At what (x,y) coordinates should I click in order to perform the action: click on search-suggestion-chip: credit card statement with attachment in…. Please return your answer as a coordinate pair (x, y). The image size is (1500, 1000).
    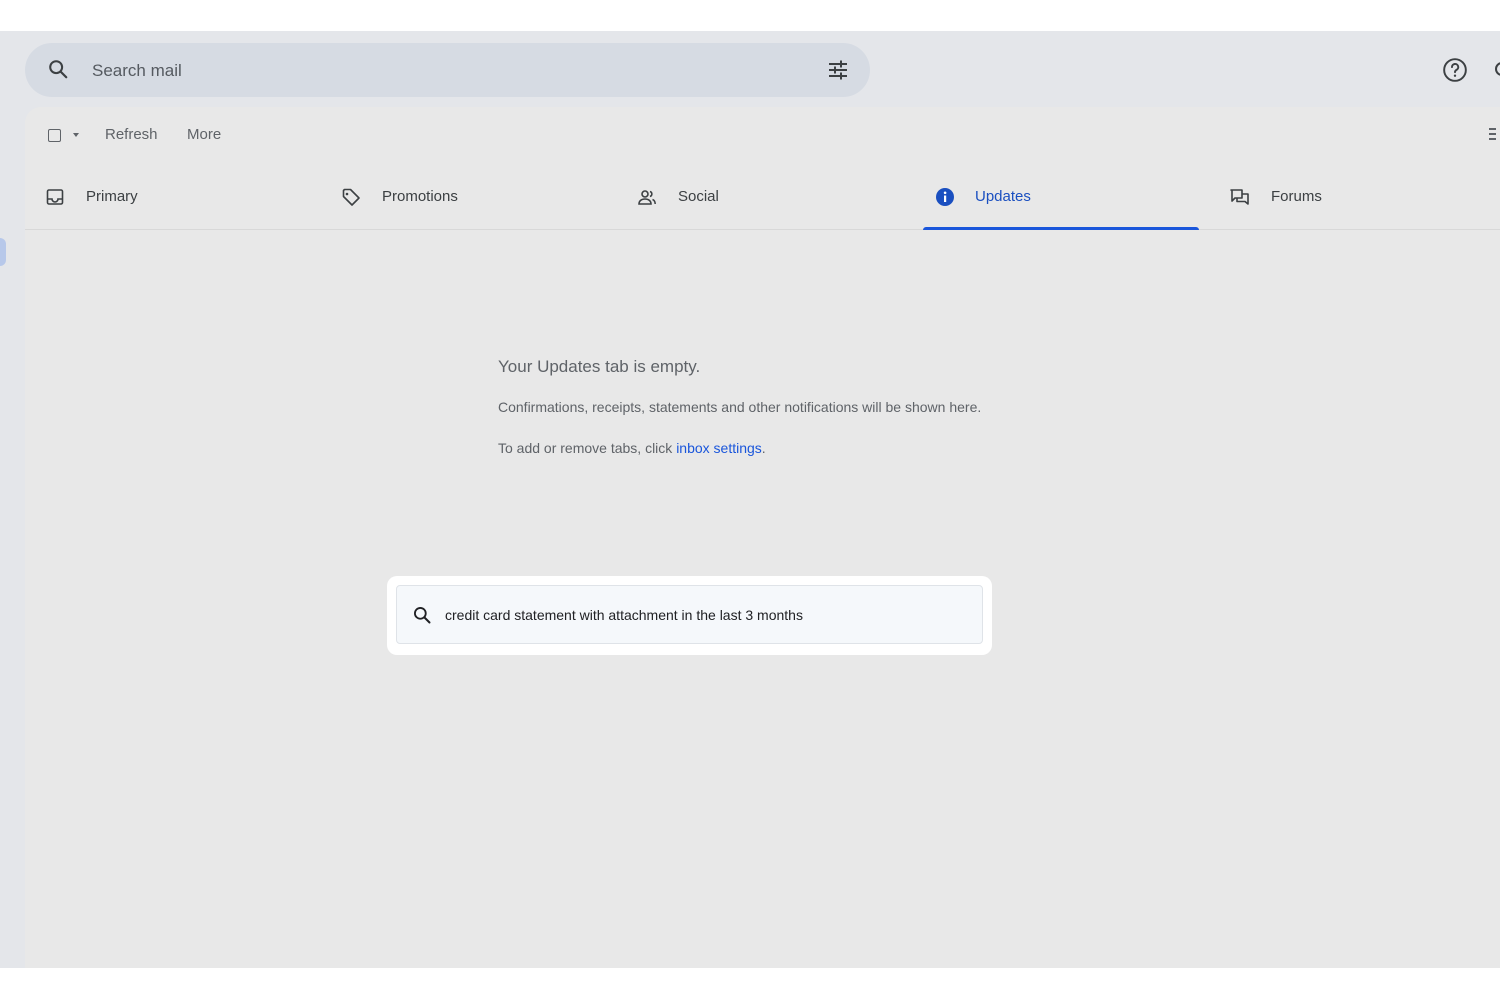
    Looking at the image, I should click on (689, 614).